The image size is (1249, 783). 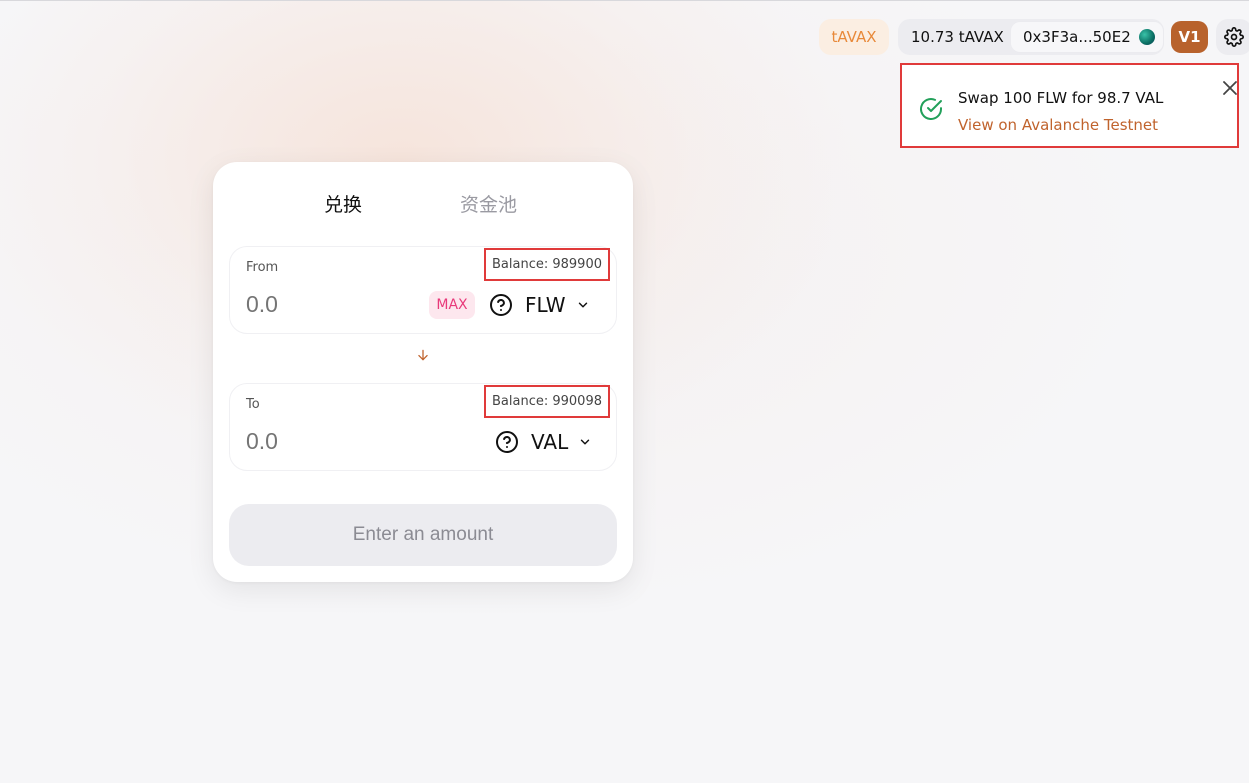 What do you see at coordinates (423, 535) in the screenshot?
I see `enter-amount-button: Enter an amount` at bounding box center [423, 535].